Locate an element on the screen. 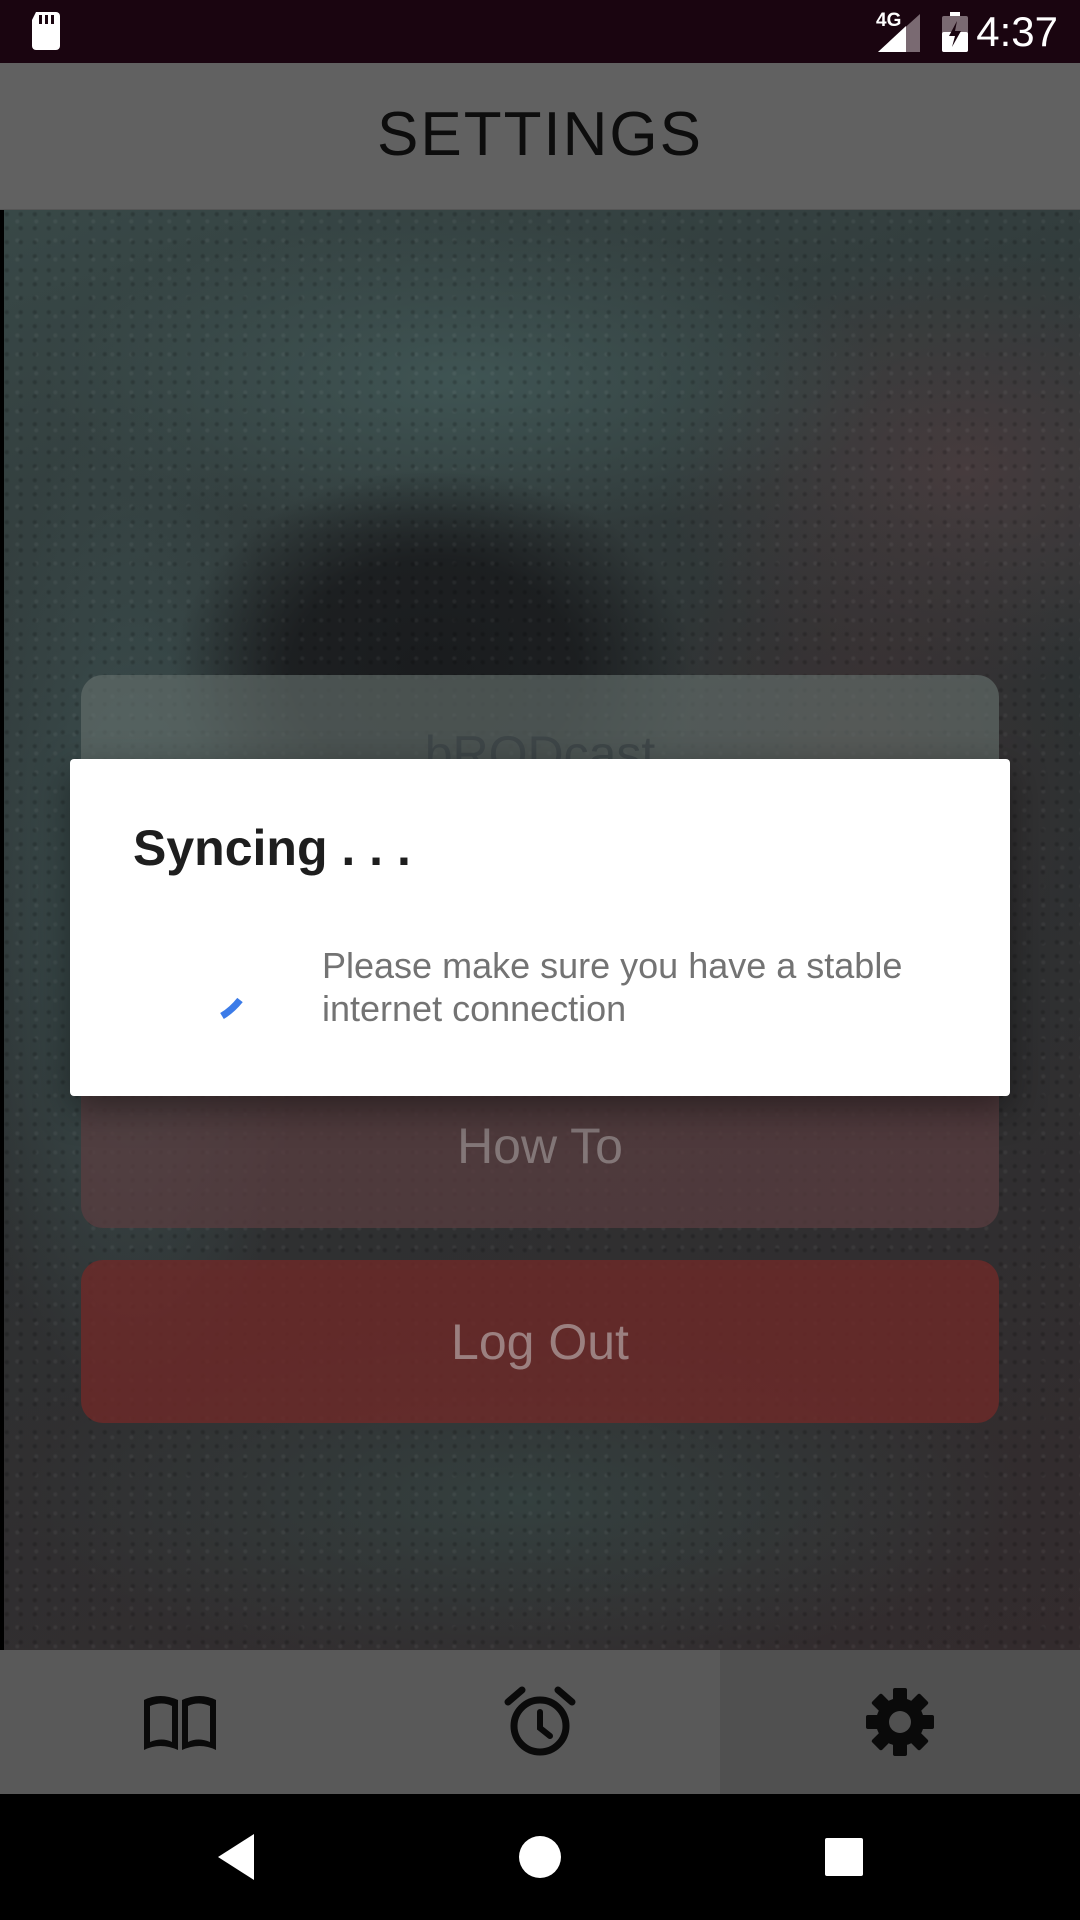 The width and height of the screenshot is (1080, 1920). home-icon is located at coordinates (540, 1857).